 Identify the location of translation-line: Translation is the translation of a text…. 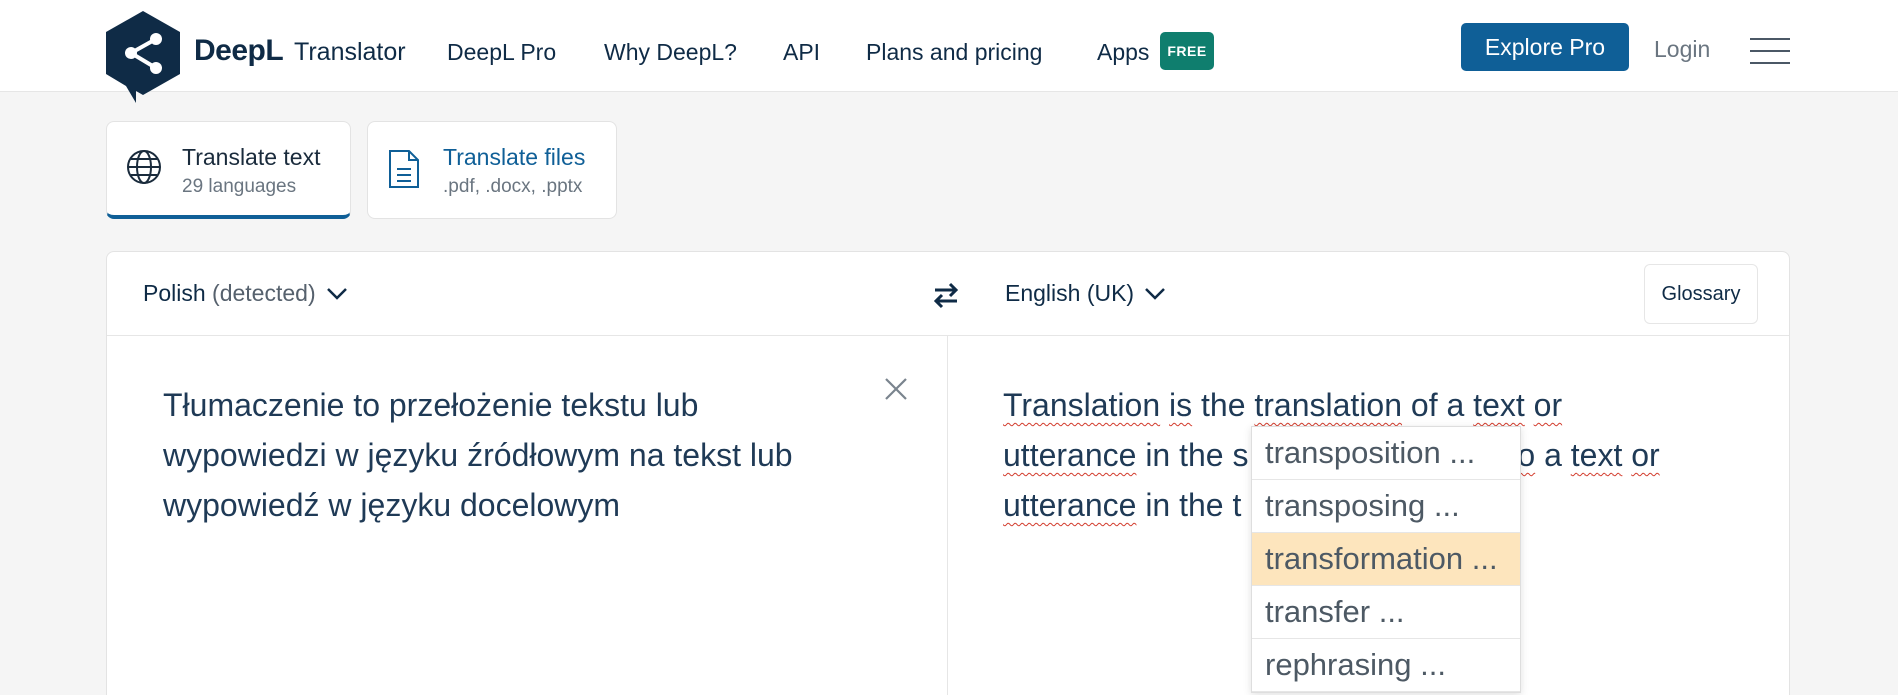
(1383, 405).